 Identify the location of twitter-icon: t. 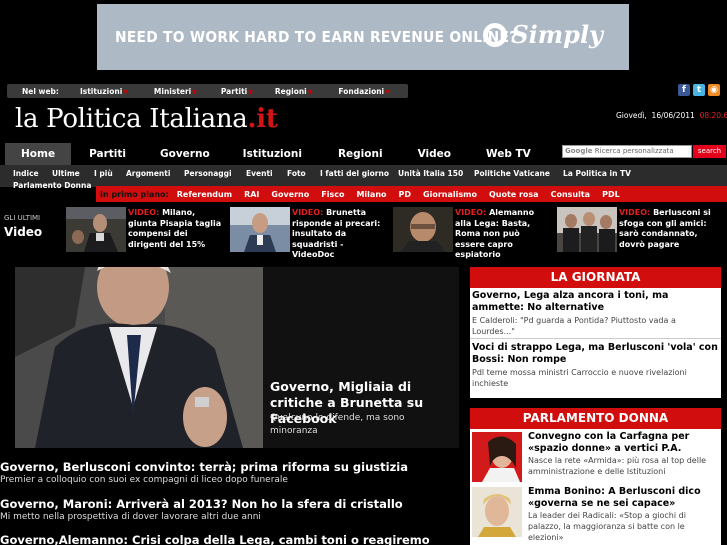
(699, 90).